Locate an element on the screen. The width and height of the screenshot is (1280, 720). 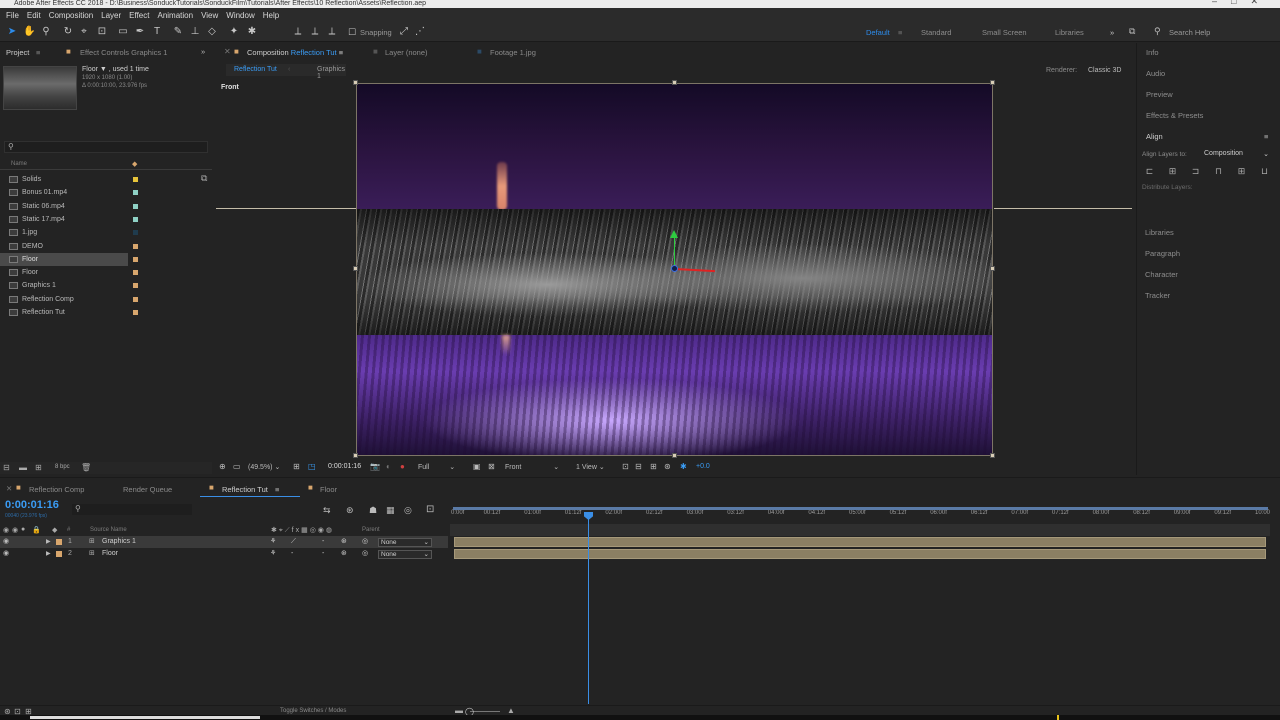
eraser-tool-icon: ◇ is located at coordinates (212, 32).